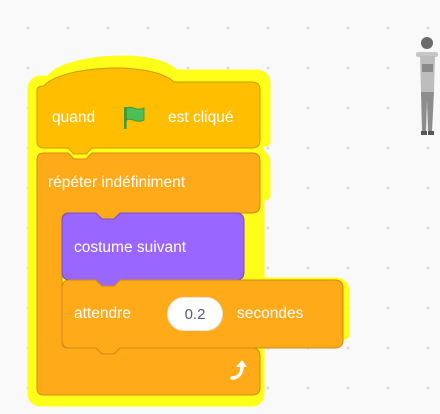 The image size is (440, 414). What do you see at coordinates (201, 117) in the screenshot?
I see `when-flag-suffix-label: est cliqué` at bounding box center [201, 117].